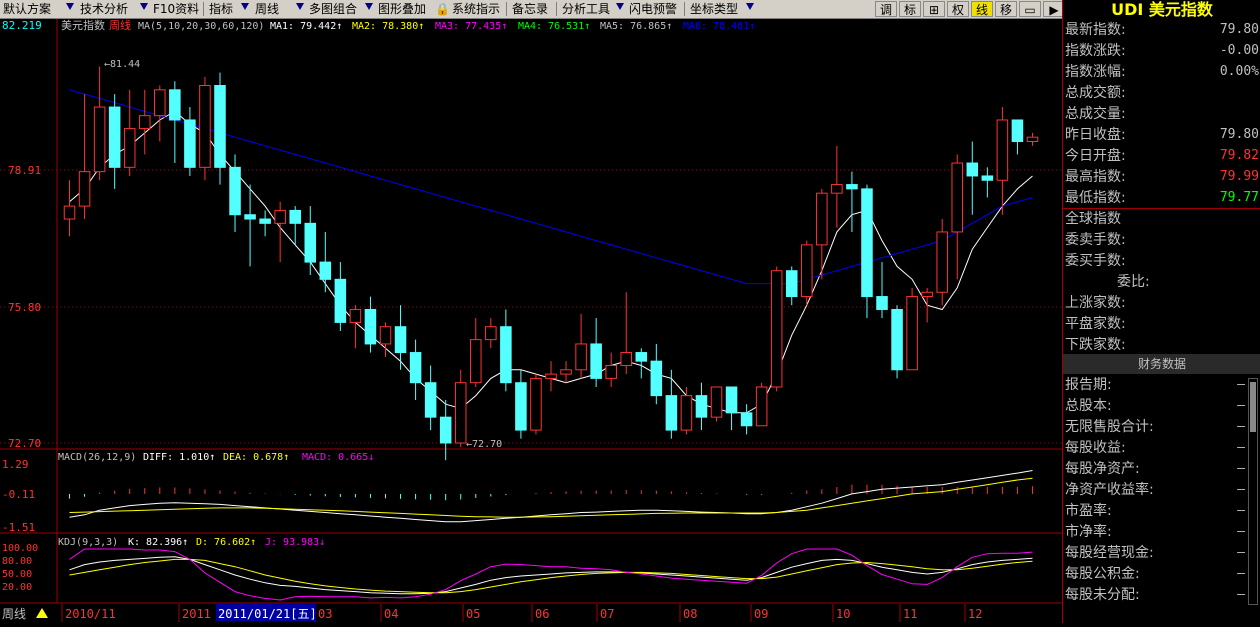 This screenshot has height=627, width=1260. What do you see at coordinates (1162, 303) in the screenshot?
I see `market-row: 上涨家数:` at bounding box center [1162, 303].